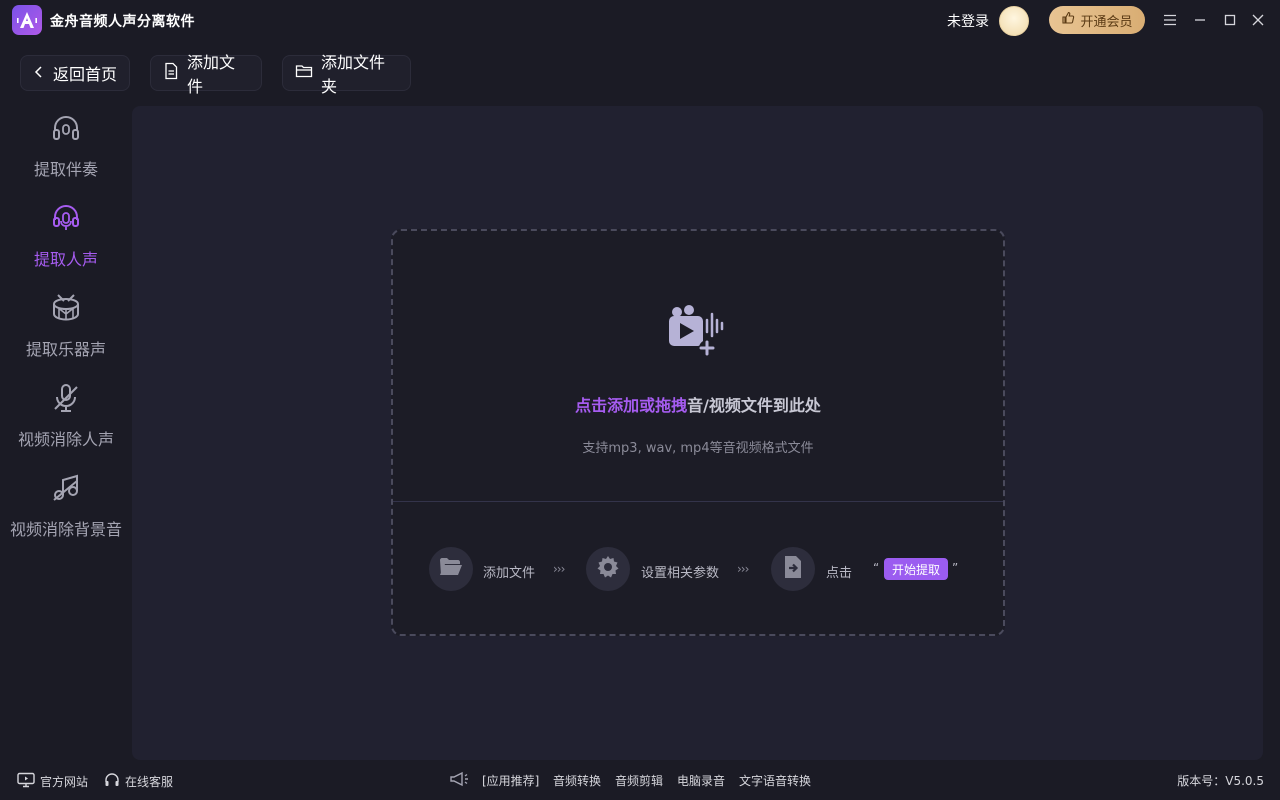 The width and height of the screenshot is (1280, 800). I want to click on login-status: 未登录, so click(968, 21).